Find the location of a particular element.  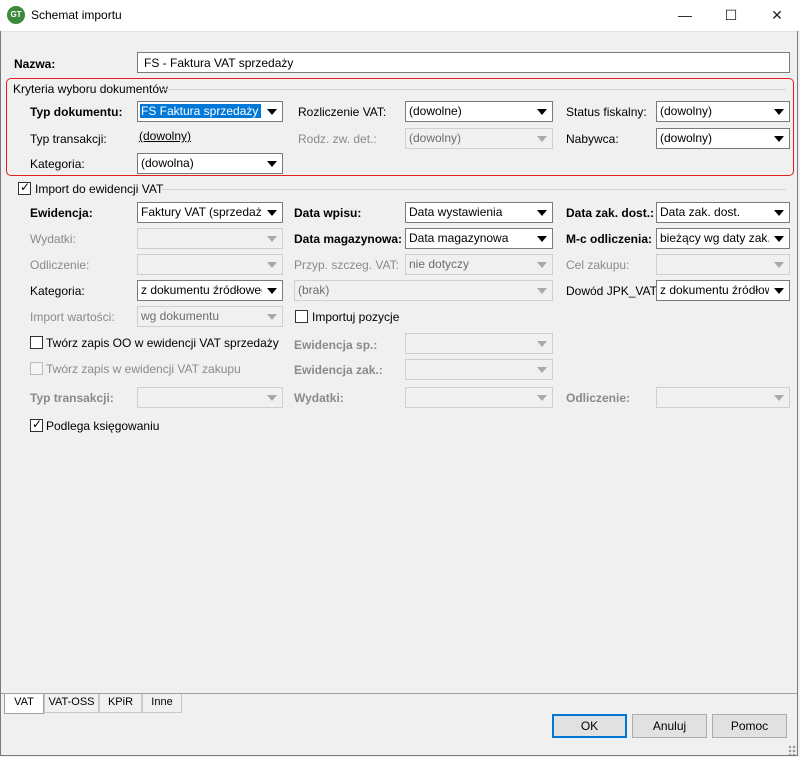

window-title: Schemat importu is located at coordinates (76, 15).